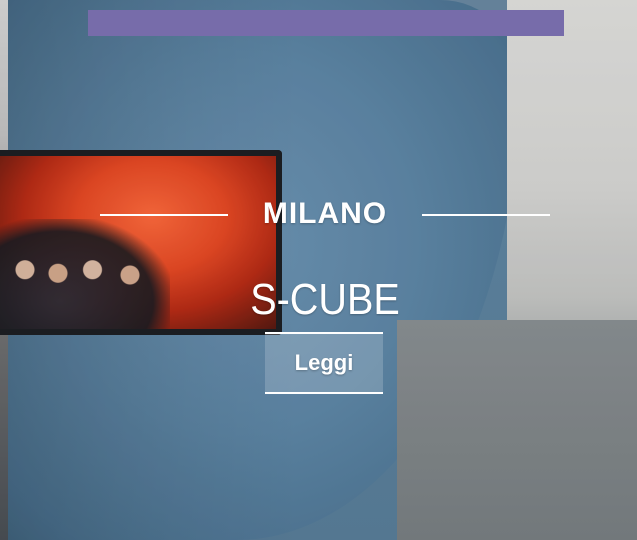  Describe the element at coordinates (164, 215) in the screenshot. I see `city-rule-left` at that location.